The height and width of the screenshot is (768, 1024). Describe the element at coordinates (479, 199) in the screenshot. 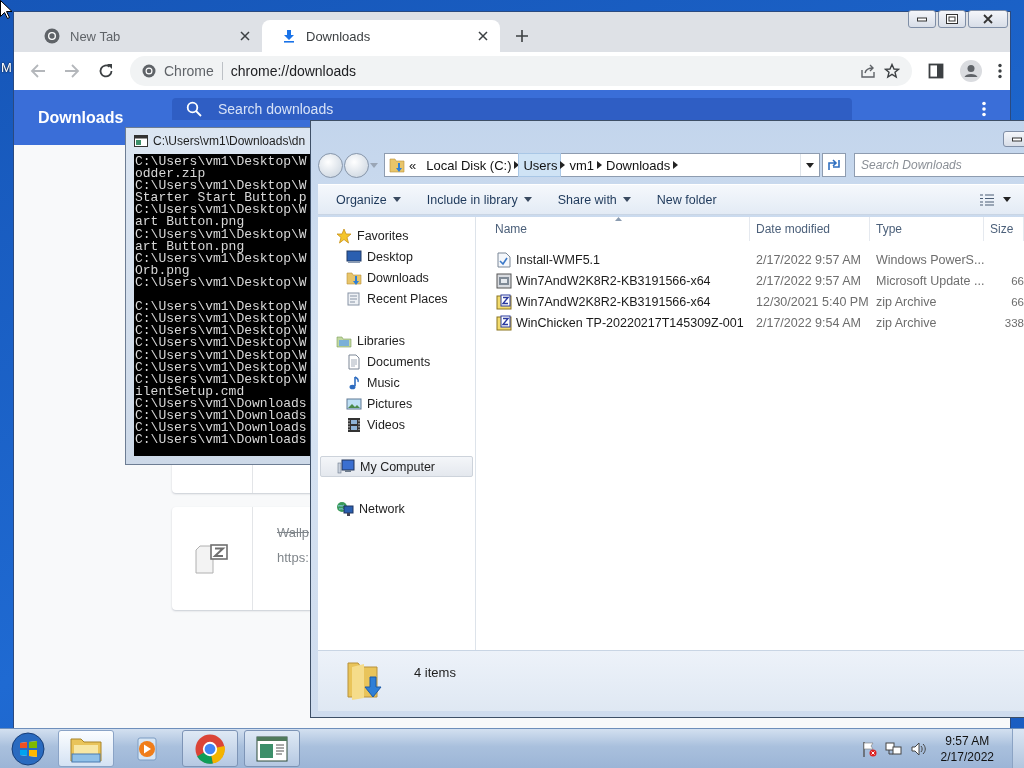

I see `toolbar-button: Include in library` at that location.